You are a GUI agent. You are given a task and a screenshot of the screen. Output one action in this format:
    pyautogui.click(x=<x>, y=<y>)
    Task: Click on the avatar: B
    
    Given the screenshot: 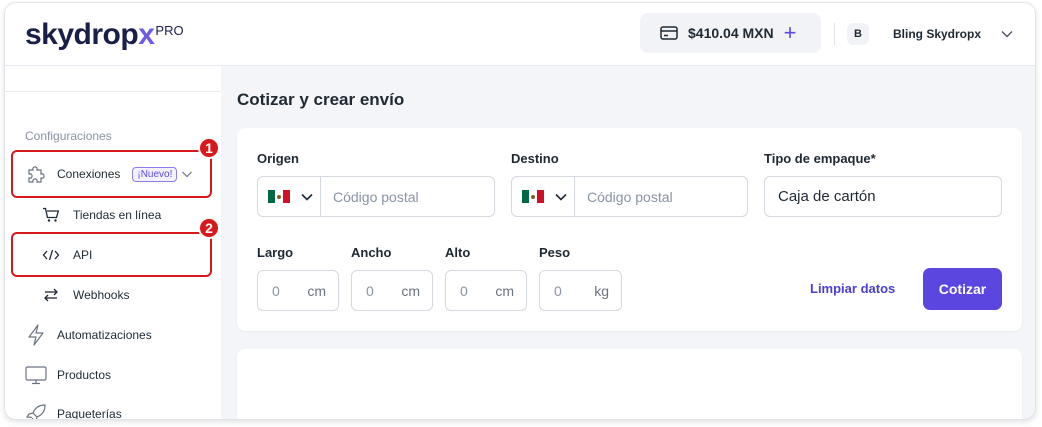 What is the action you would take?
    pyautogui.click(x=858, y=34)
    